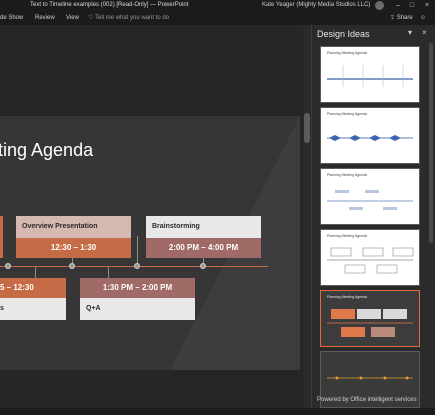 Image resolution: width=435 pixels, height=415 pixels. I want to click on pane-close-icon: ×, so click(424, 32).